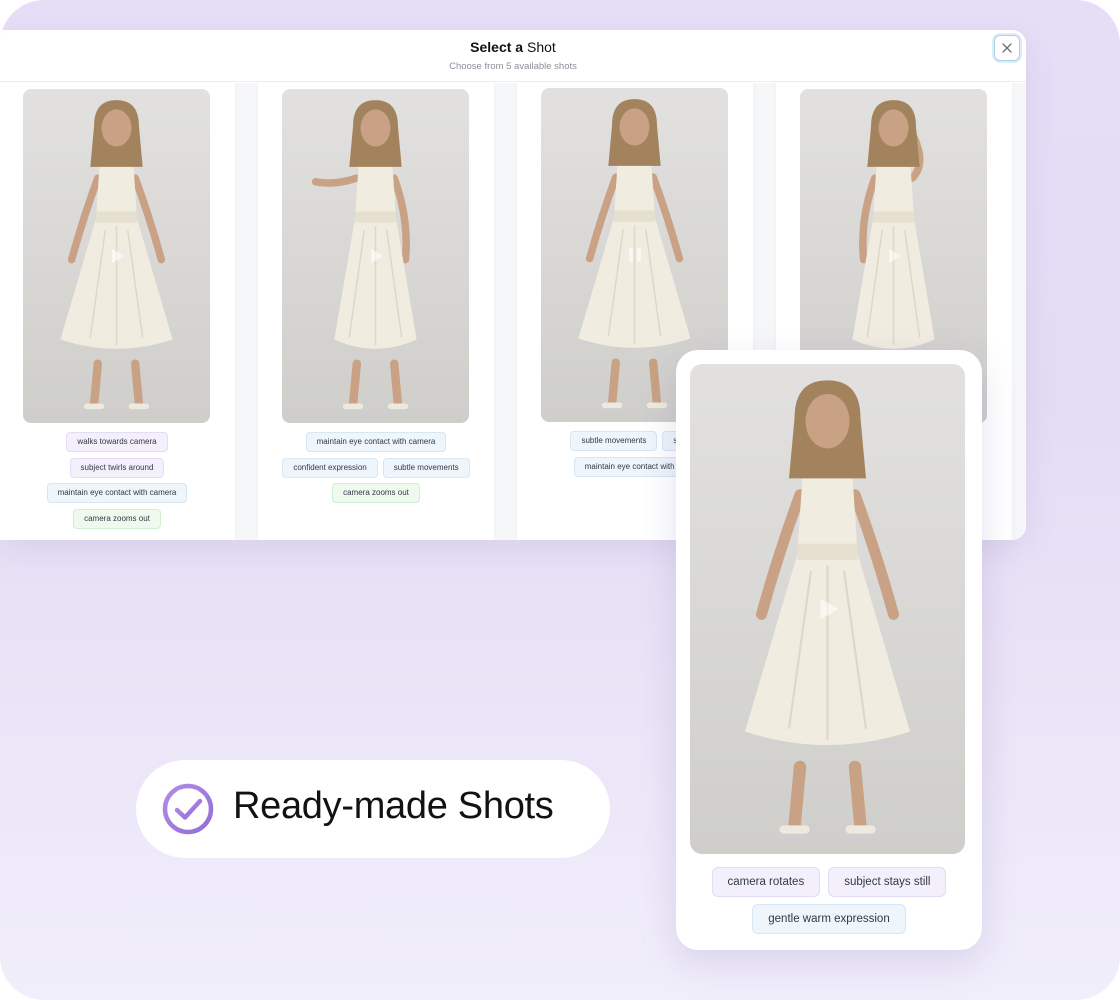 The height and width of the screenshot is (1000, 1120). I want to click on shot-tag: confident expression, so click(330, 467).